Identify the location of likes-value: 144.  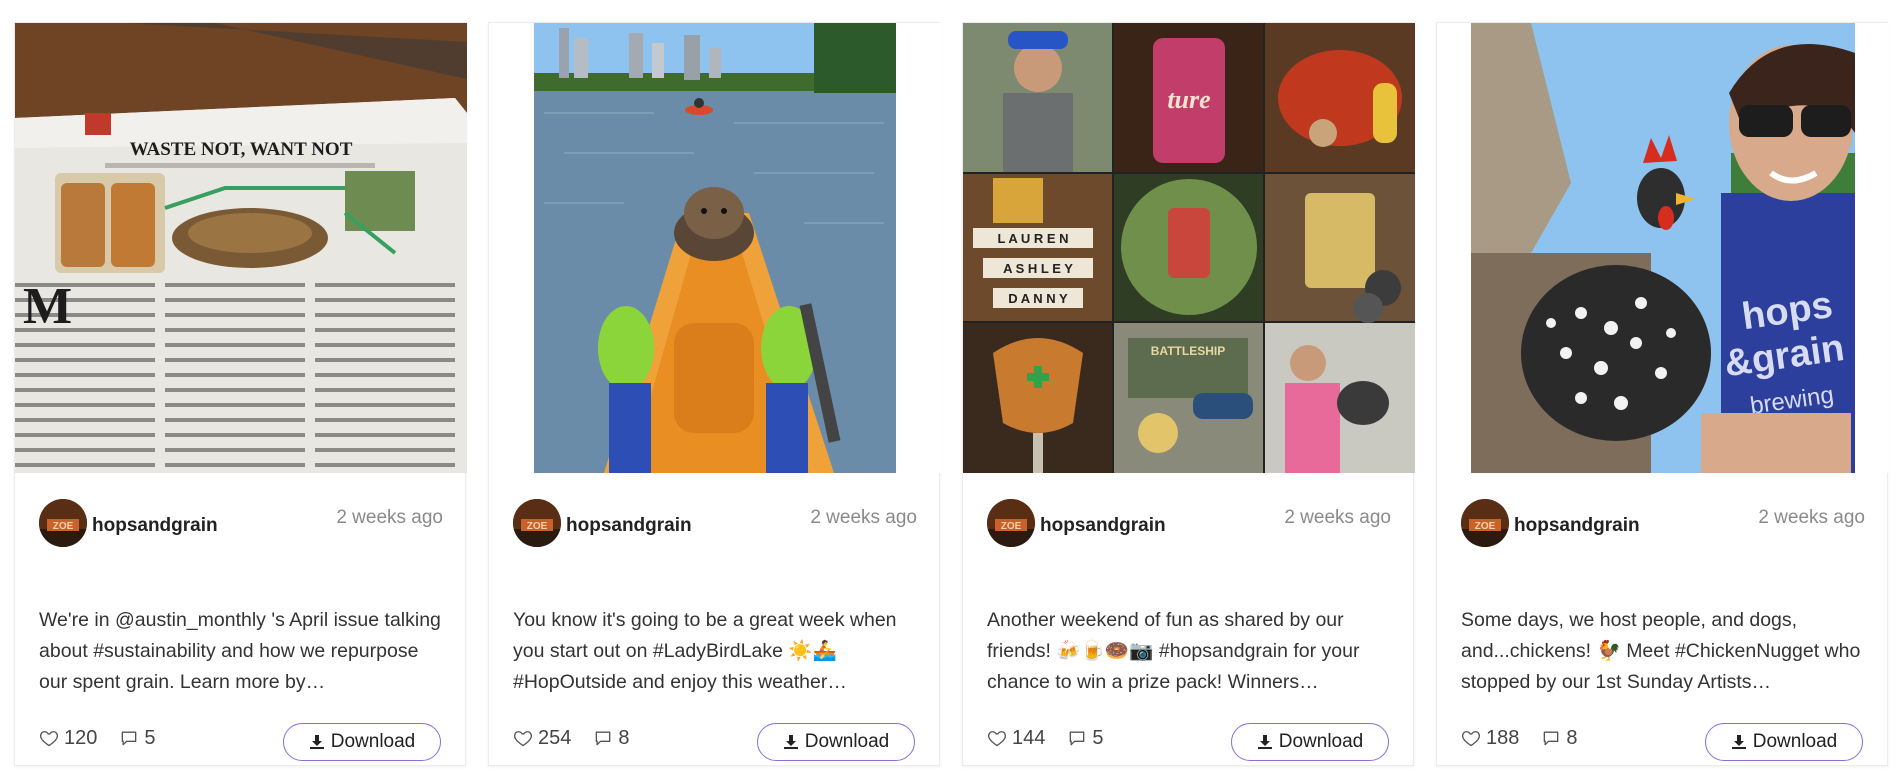
(1029, 737).